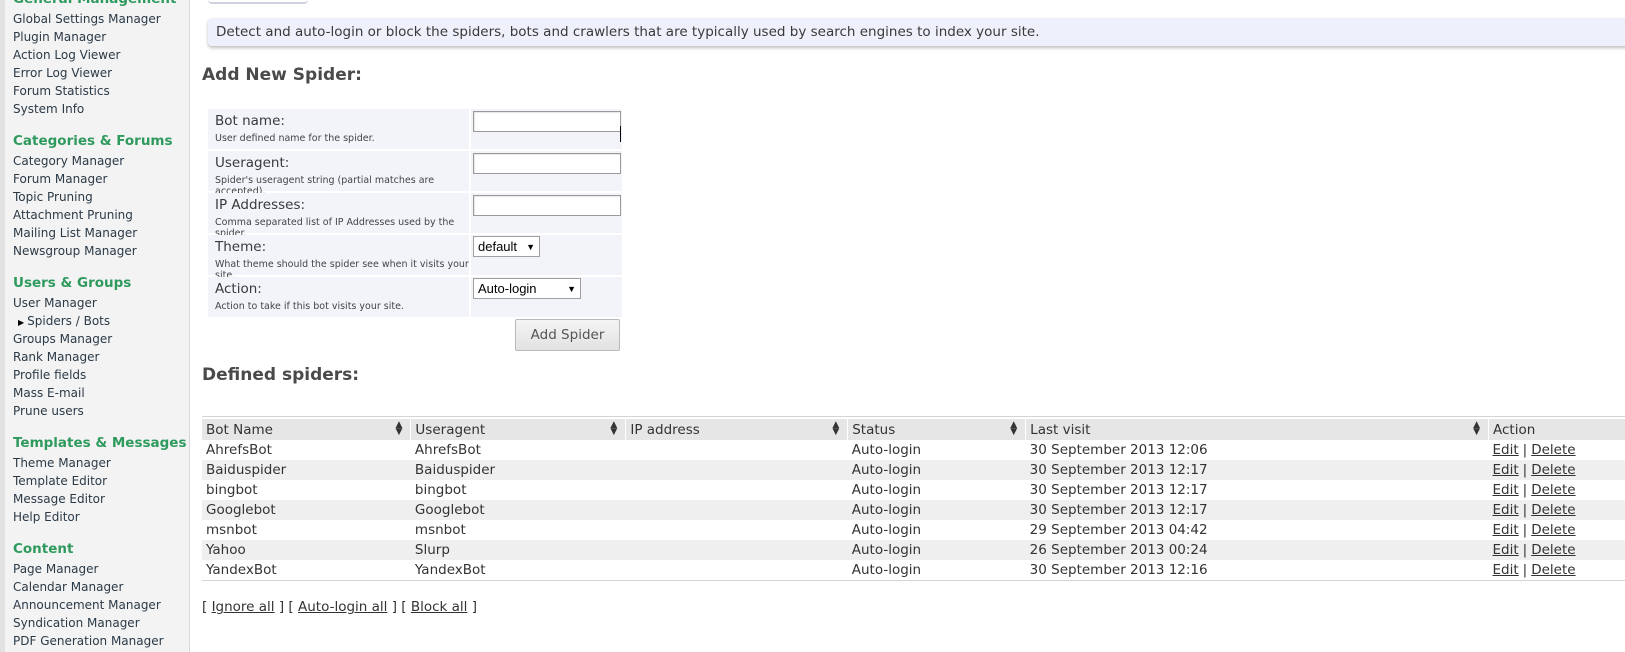 The width and height of the screenshot is (1625, 652). I want to click on sidebar-item: Plugin Manager, so click(101, 37).